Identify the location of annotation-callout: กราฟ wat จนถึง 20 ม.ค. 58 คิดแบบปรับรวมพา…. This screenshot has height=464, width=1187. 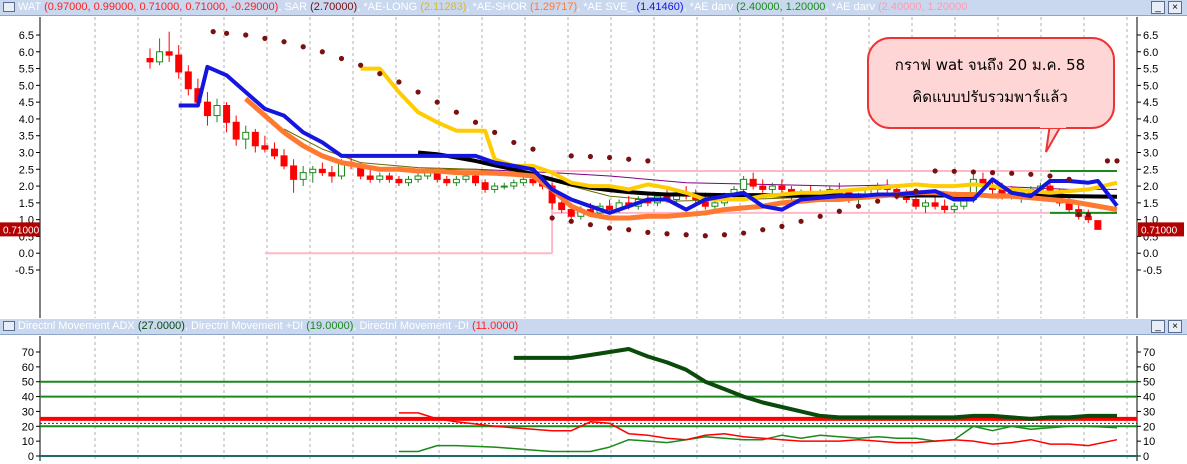
(991, 95).